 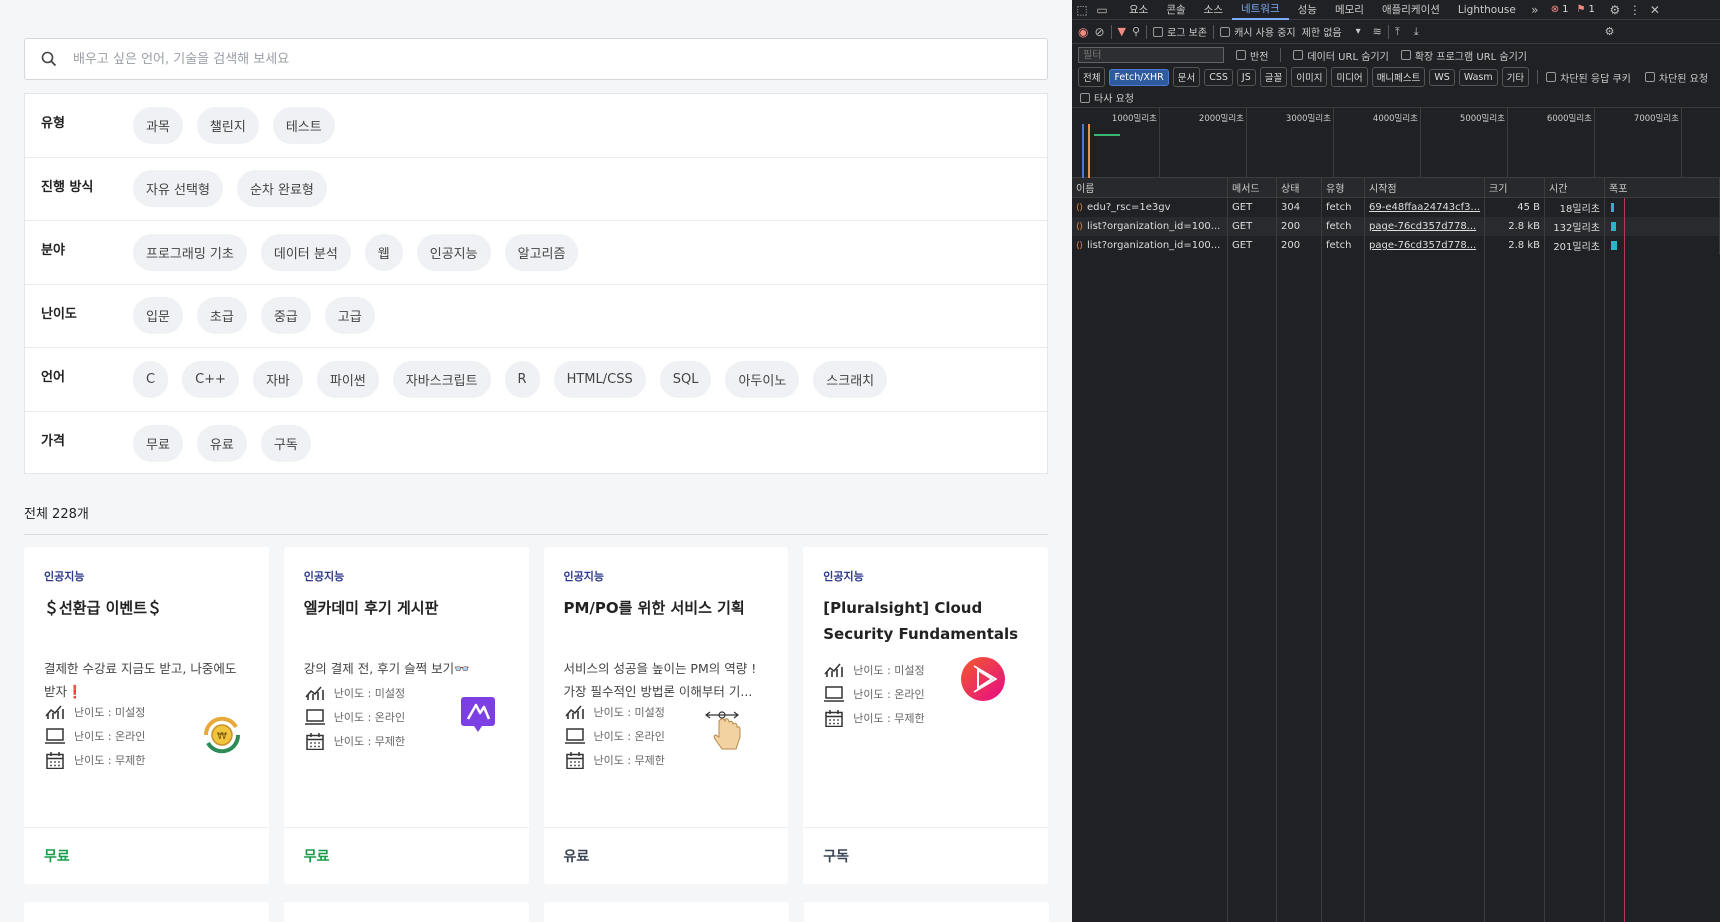 What do you see at coordinates (227, 125) in the screenshot?
I see `filter-chip: 챌린지` at bounding box center [227, 125].